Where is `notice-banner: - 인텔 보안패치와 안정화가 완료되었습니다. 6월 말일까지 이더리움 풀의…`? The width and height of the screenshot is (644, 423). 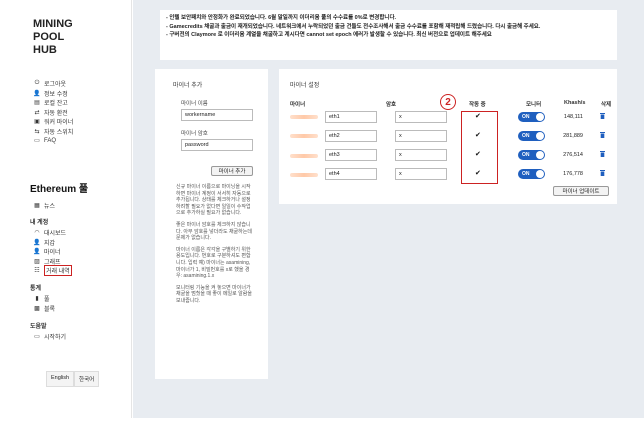
notice-banner: - 인텔 보안패치와 안정화가 완료되었습니다. 6월 말일까지 이더리움 풀의… is located at coordinates (388, 35).